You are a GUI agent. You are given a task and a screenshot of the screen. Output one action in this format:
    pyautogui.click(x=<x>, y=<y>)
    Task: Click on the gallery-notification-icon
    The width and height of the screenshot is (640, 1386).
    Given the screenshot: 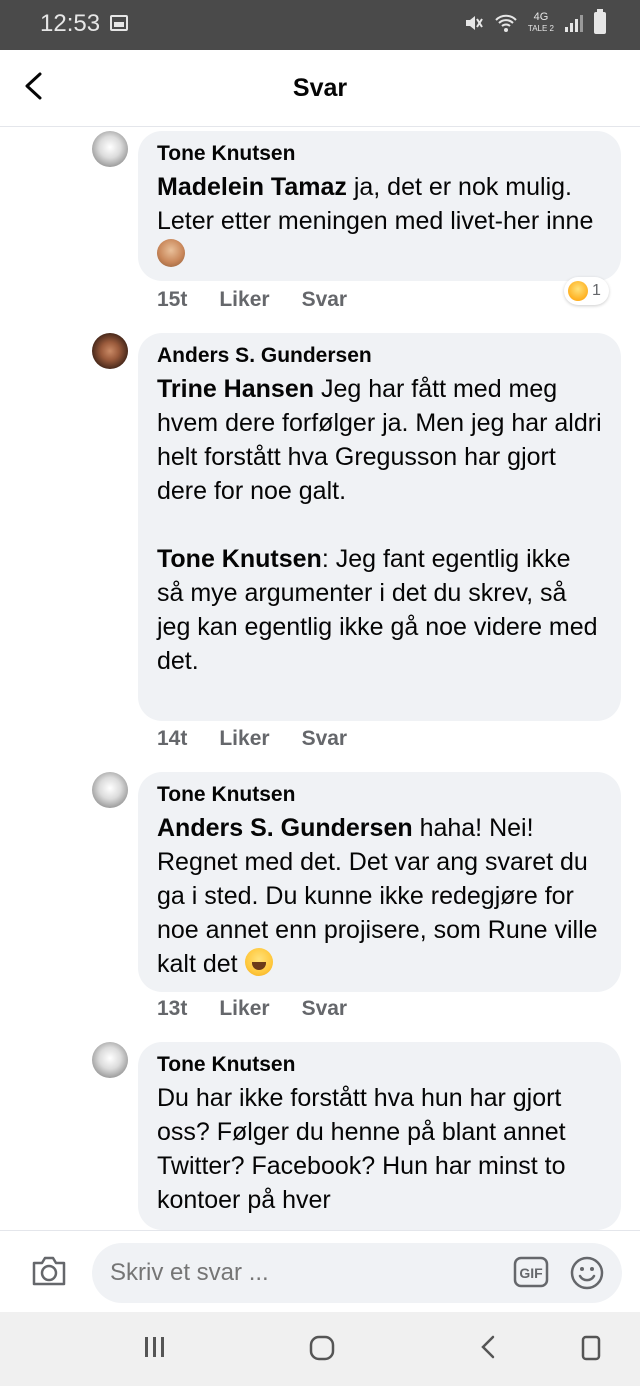 What is the action you would take?
    pyautogui.click(x=119, y=23)
    